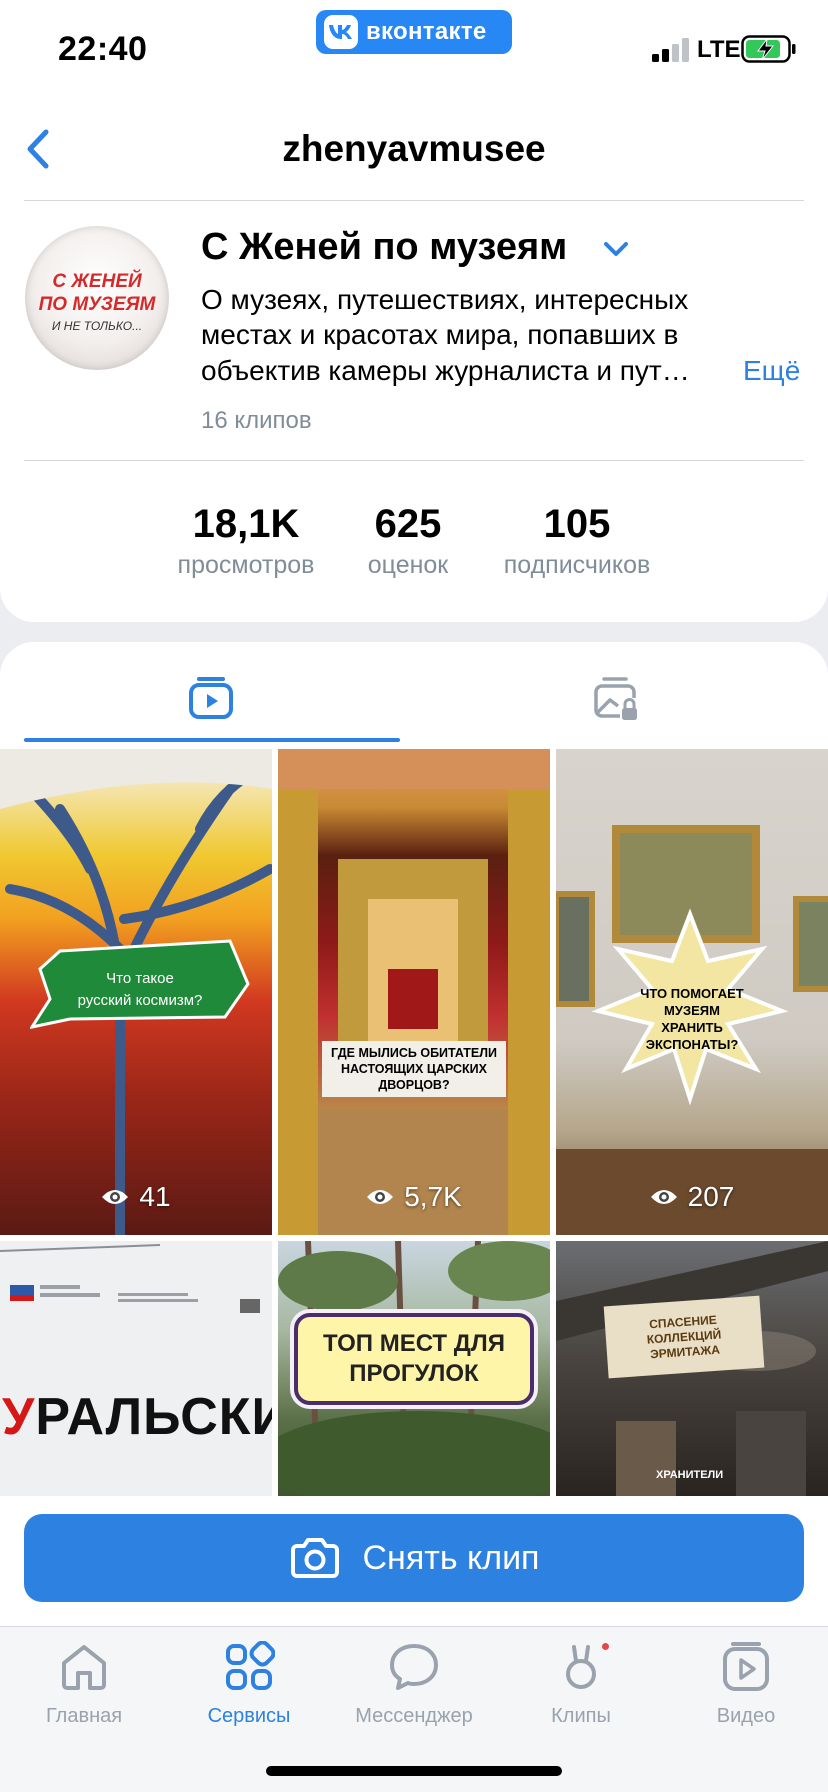  What do you see at coordinates (616, 249) in the screenshot?
I see `chevron-down-icon` at bounding box center [616, 249].